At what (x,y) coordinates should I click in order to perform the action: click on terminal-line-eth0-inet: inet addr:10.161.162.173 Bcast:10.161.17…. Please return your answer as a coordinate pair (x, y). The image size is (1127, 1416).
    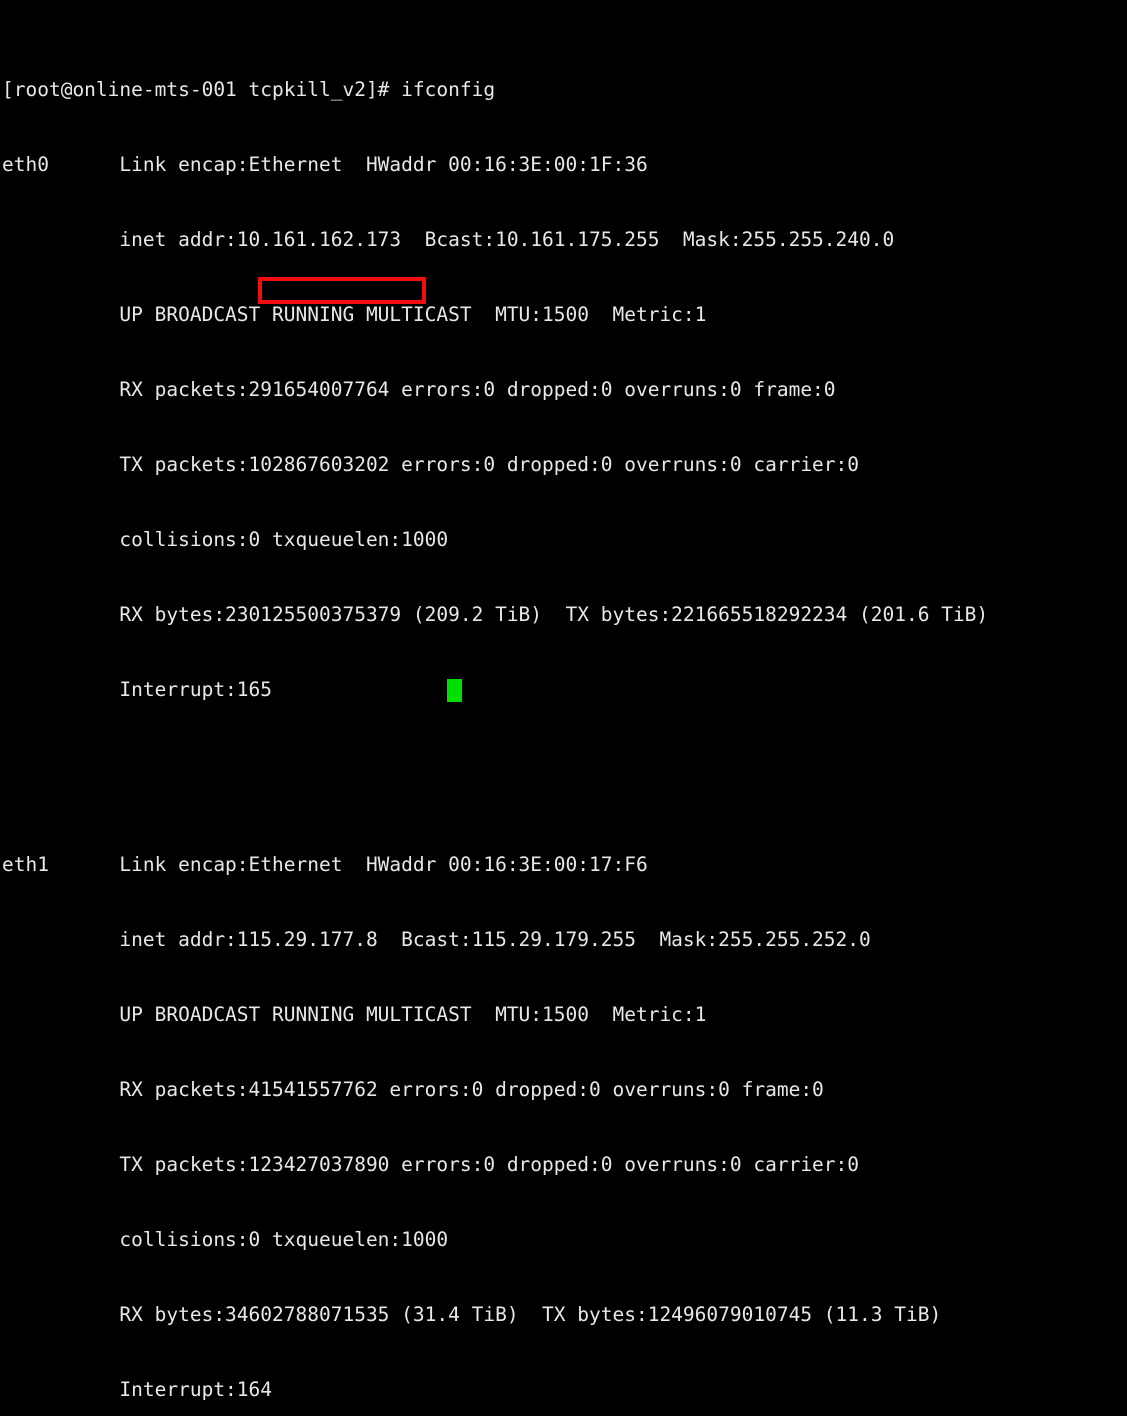
    Looking at the image, I should click on (448, 239).